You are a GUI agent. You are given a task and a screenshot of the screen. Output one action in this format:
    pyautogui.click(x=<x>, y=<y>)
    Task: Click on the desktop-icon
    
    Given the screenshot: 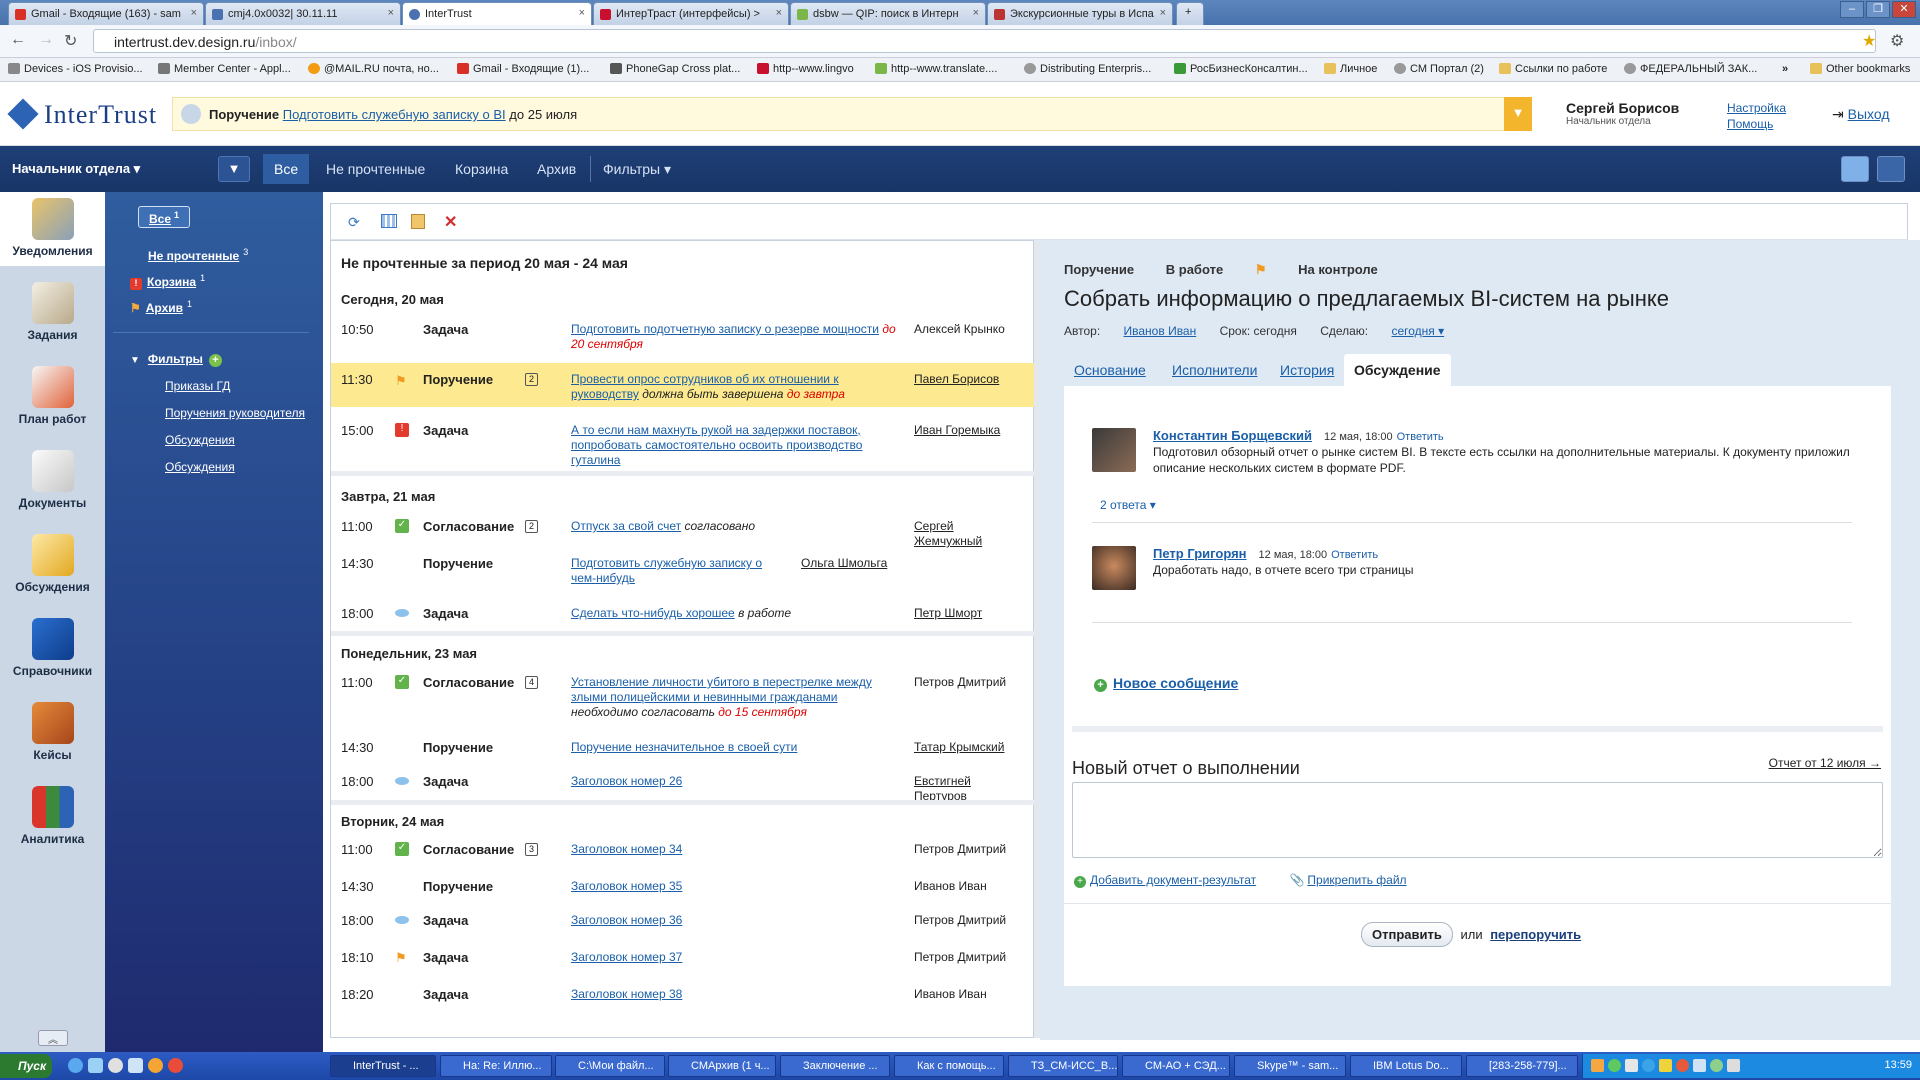 What is the action you would take?
    pyautogui.click(x=95, y=1065)
    